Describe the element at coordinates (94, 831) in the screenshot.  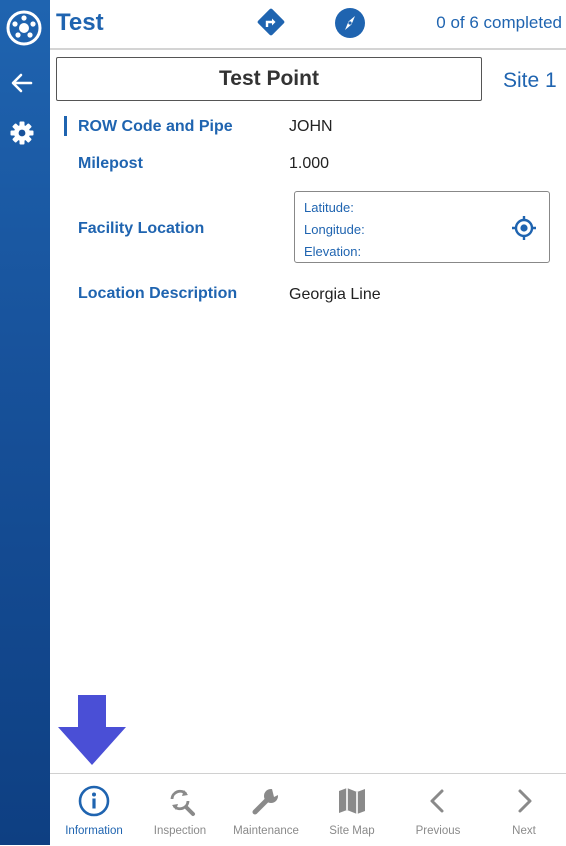
I see `tab-information-label: Information` at that location.